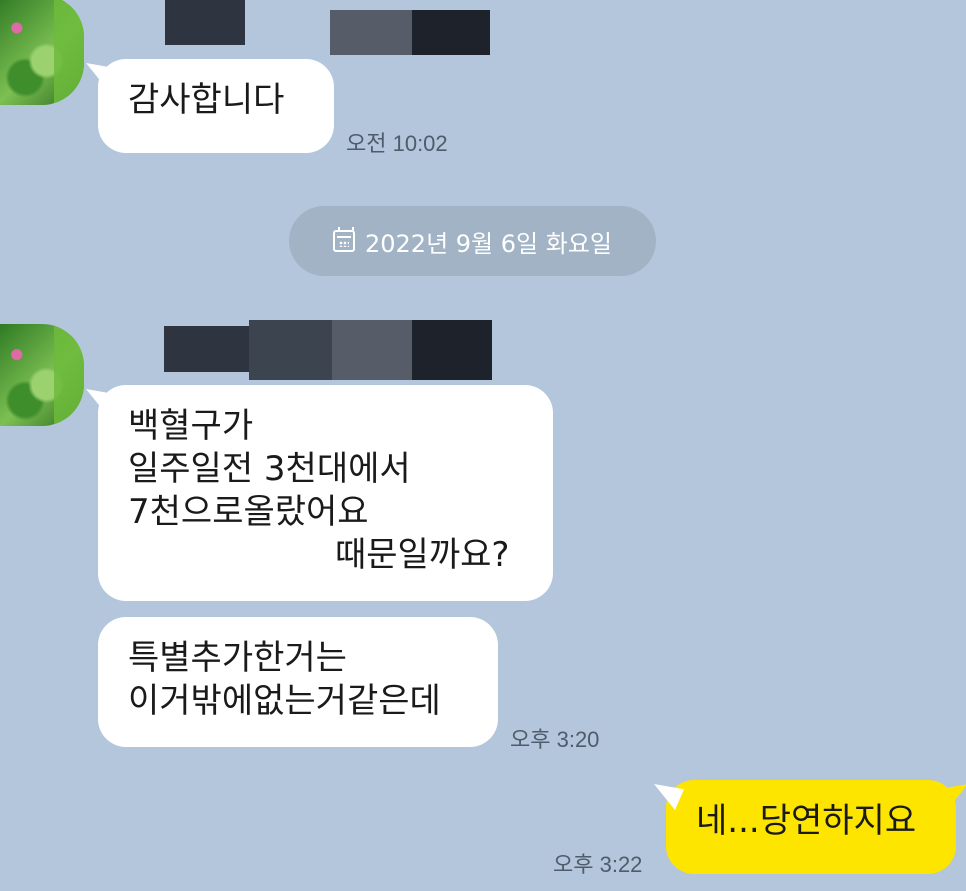  Describe the element at coordinates (488, 243) in the screenshot. I see `date-divider-label: 2022년 9월 6일 화요일` at that location.